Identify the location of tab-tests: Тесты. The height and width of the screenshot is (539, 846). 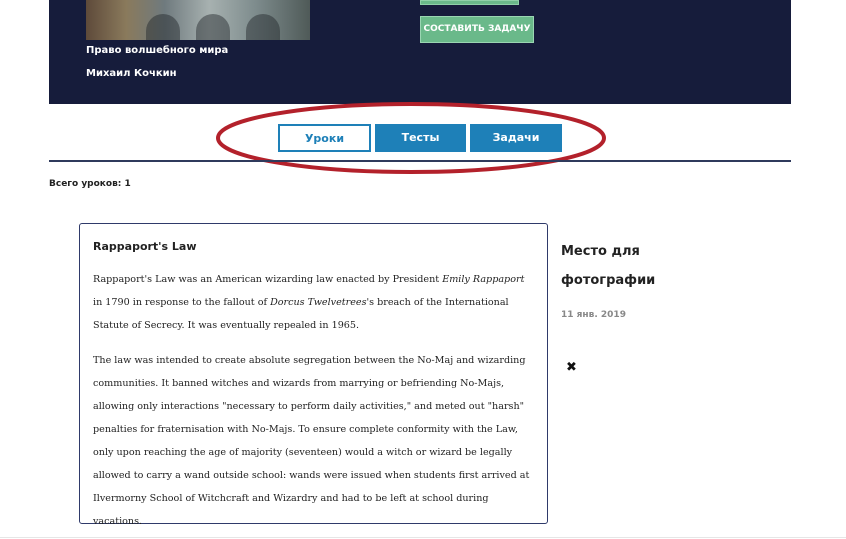
(420, 138).